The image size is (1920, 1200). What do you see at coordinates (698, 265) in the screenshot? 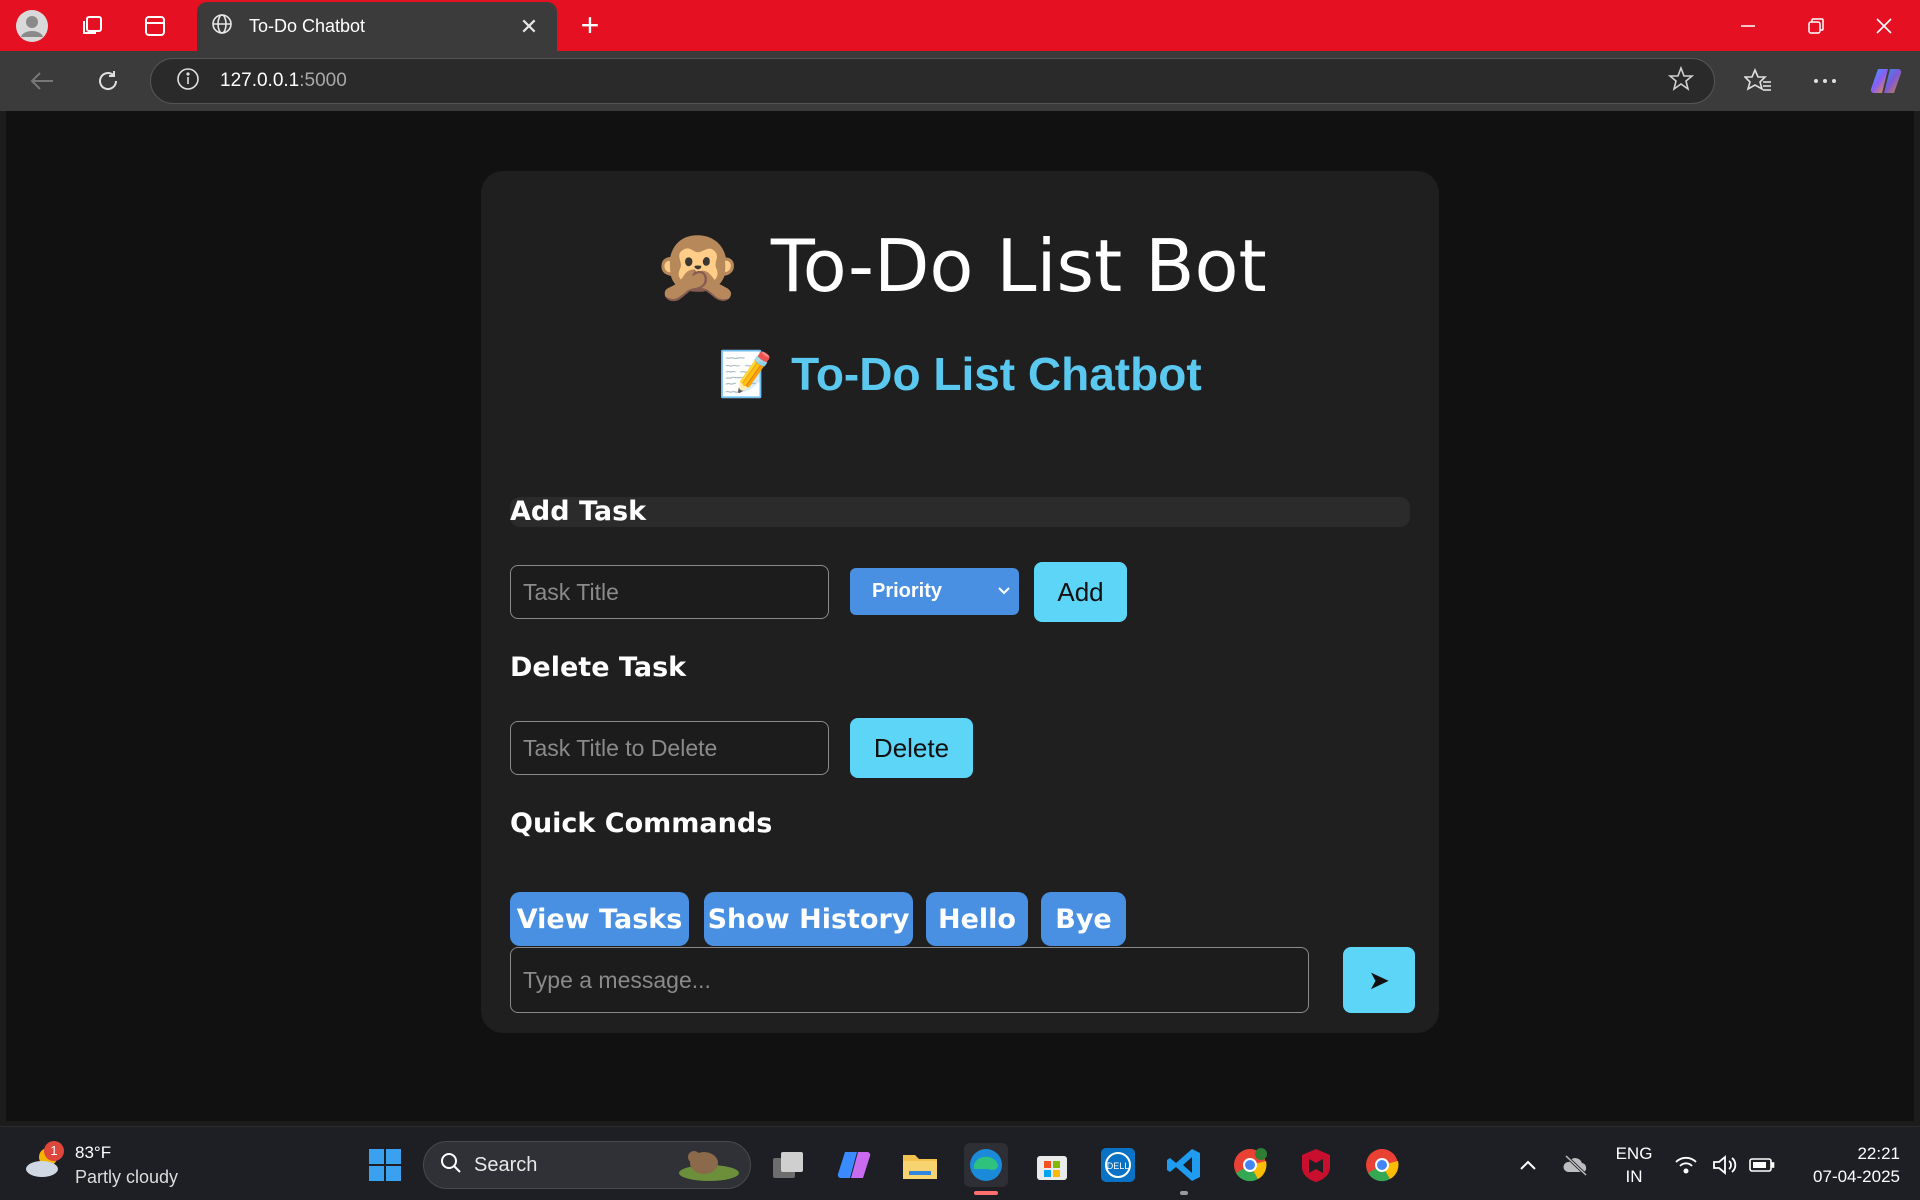
I see `monkey-emoji-icon: 🙊` at bounding box center [698, 265].